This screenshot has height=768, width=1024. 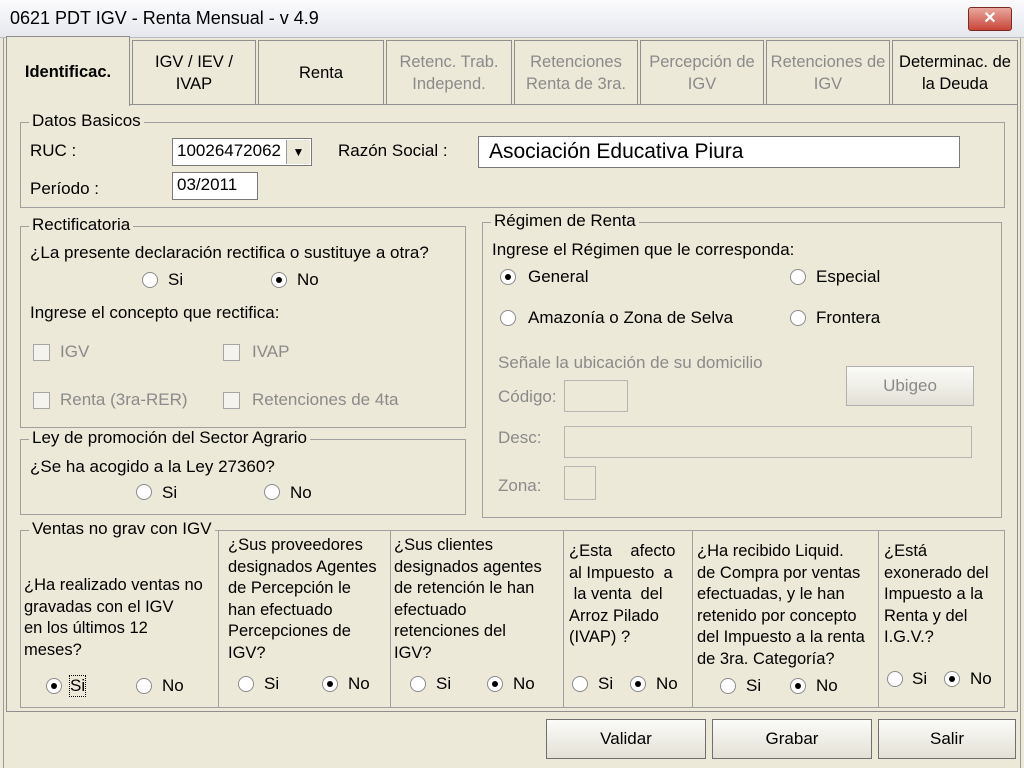 I want to click on exonerado-no-radio, so click(x=952, y=679).